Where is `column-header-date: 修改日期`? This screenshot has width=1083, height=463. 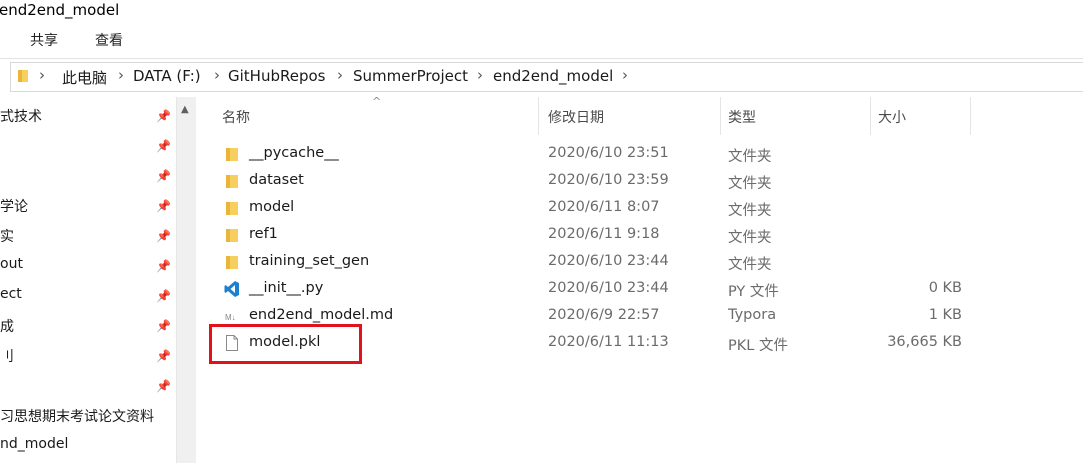
column-header-date: 修改日期 is located at coordinates (576, 117).